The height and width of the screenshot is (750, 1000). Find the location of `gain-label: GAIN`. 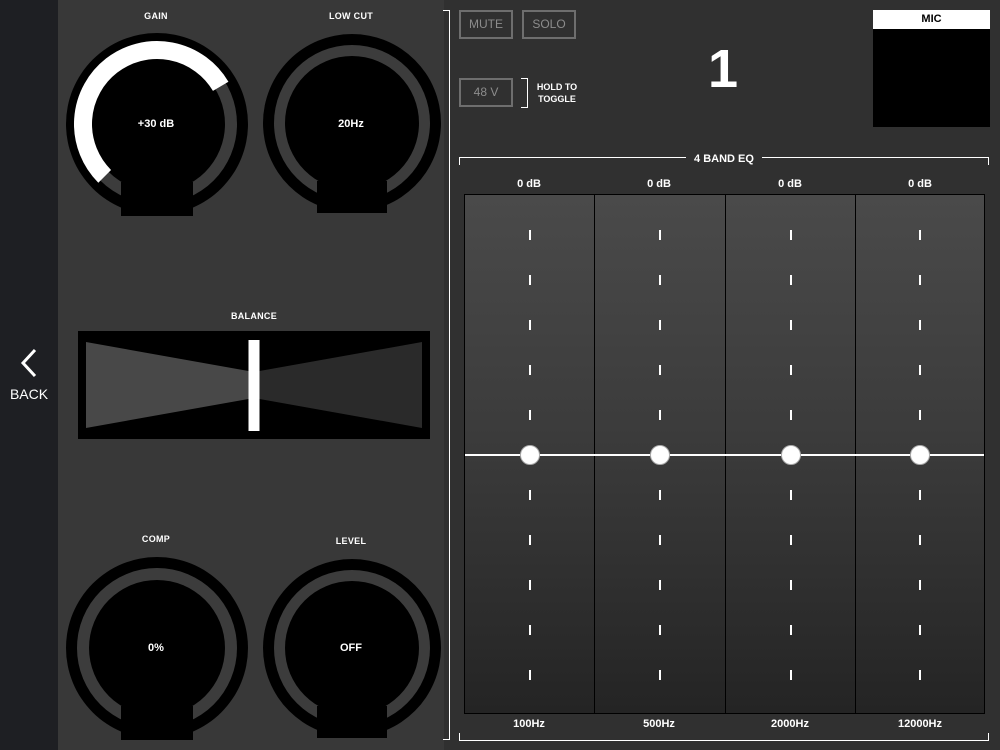

gain-label: GAIN is located at coordinates (156, 16).